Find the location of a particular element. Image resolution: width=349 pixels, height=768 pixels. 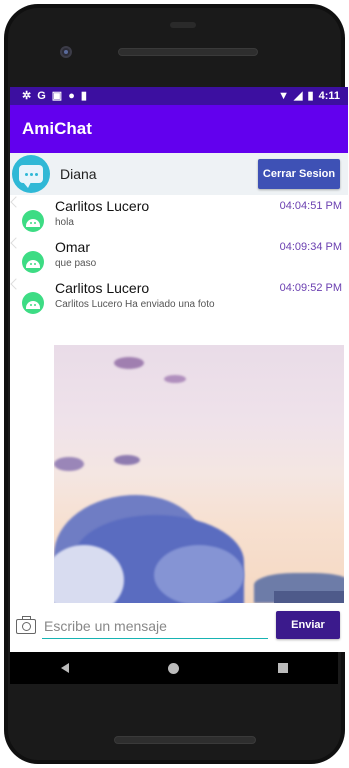

battery-icon: ▮ is located at coordinates (310, 95).